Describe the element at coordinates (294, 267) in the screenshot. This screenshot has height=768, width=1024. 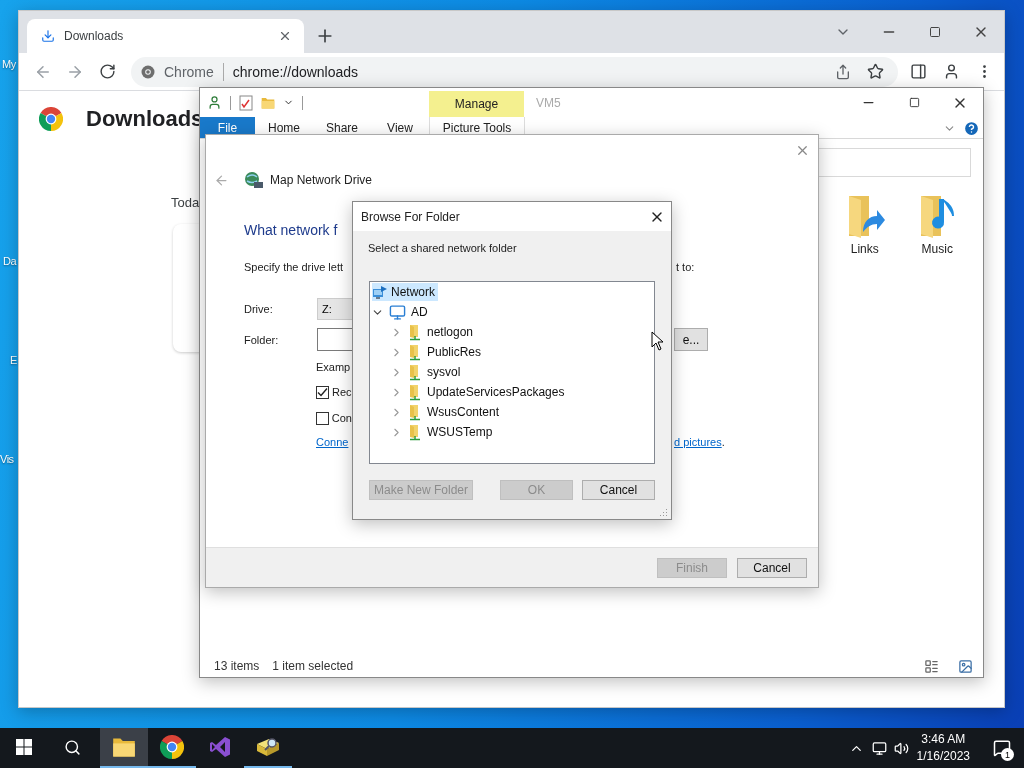
I see `instruction-text: Specify the drive lett` at that location.